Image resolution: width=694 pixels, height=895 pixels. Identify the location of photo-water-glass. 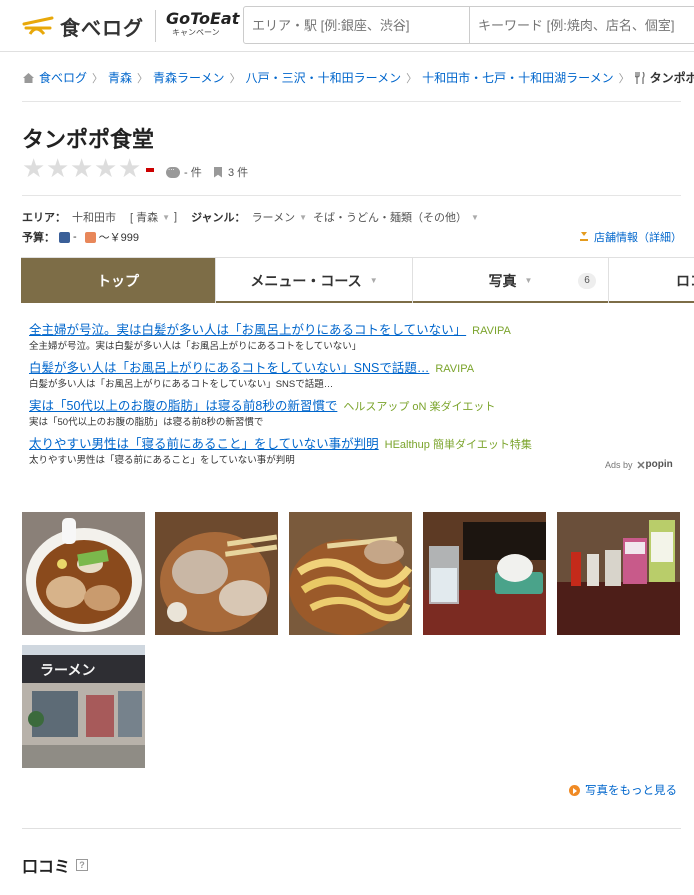
(484, 573).